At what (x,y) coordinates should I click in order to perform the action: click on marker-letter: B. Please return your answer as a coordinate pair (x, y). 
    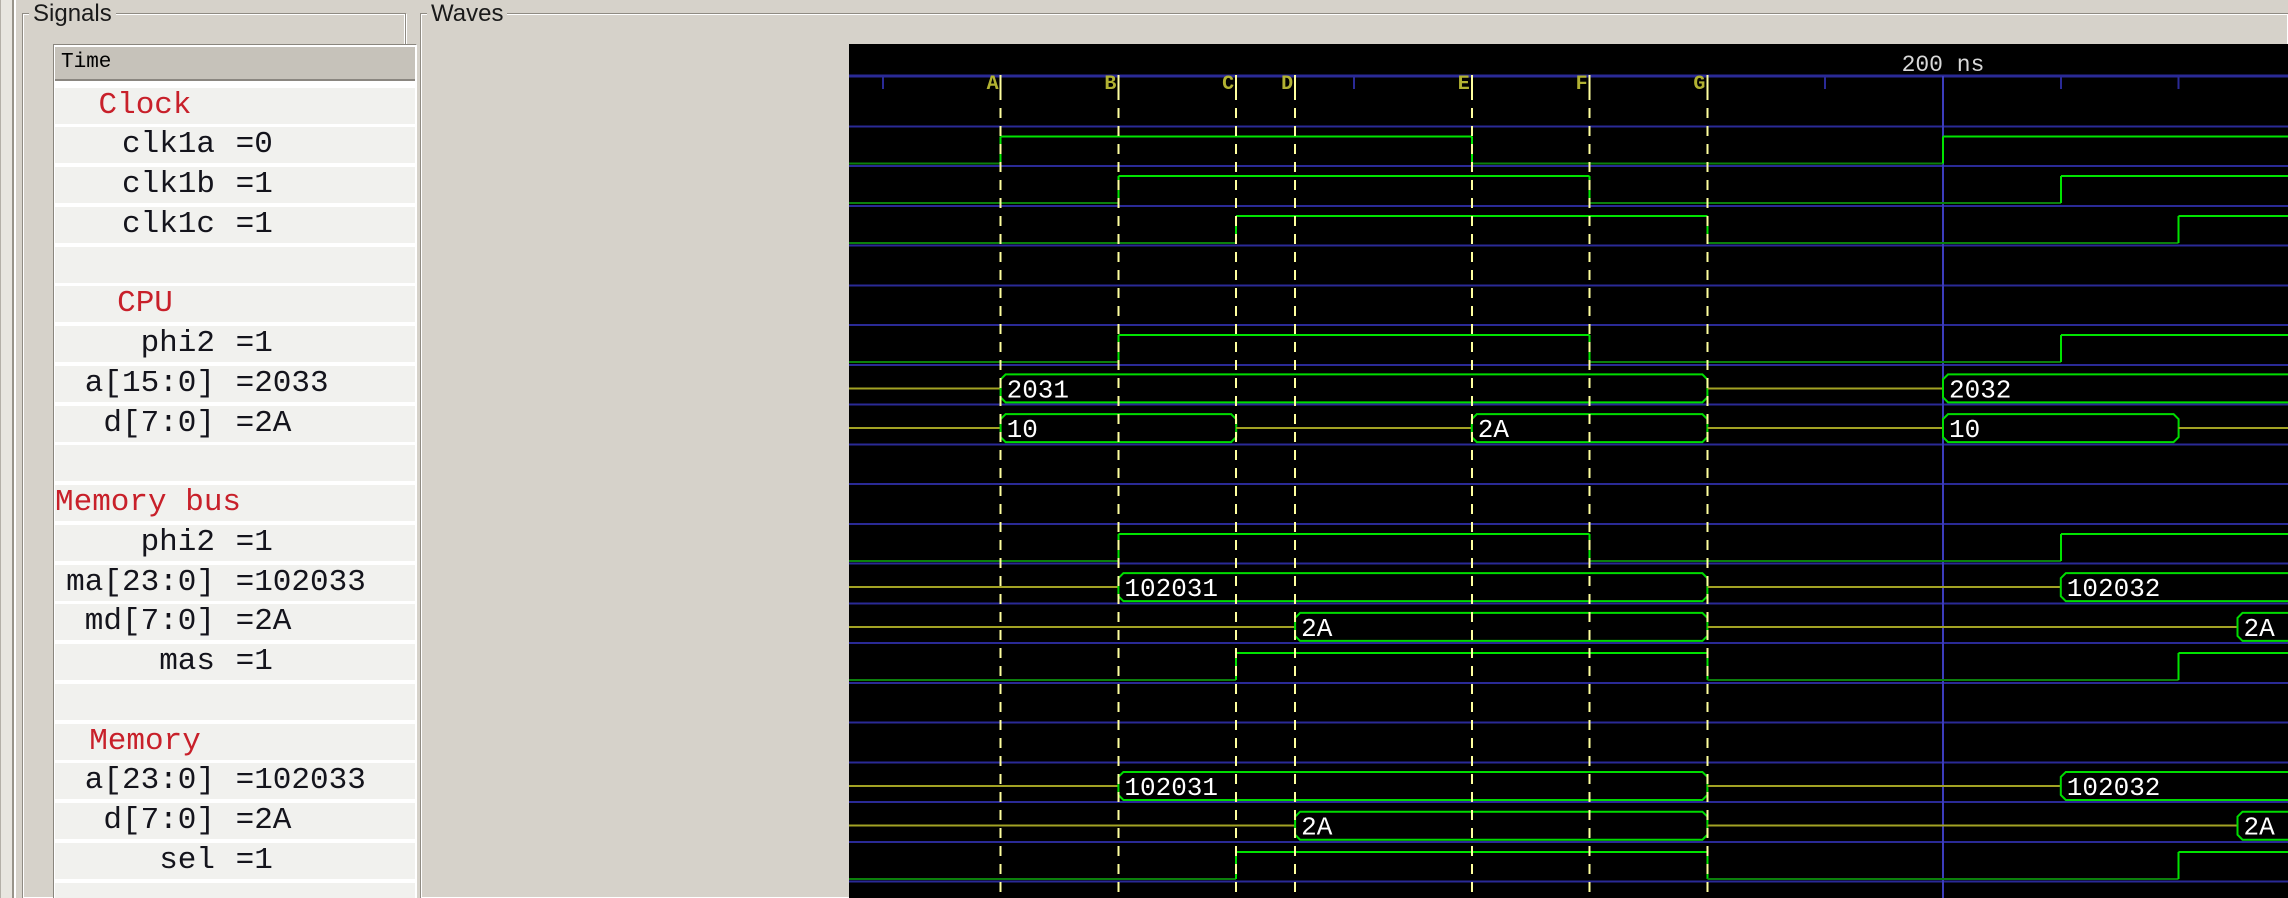
    Looking at the image, I should click on (1110, 84).